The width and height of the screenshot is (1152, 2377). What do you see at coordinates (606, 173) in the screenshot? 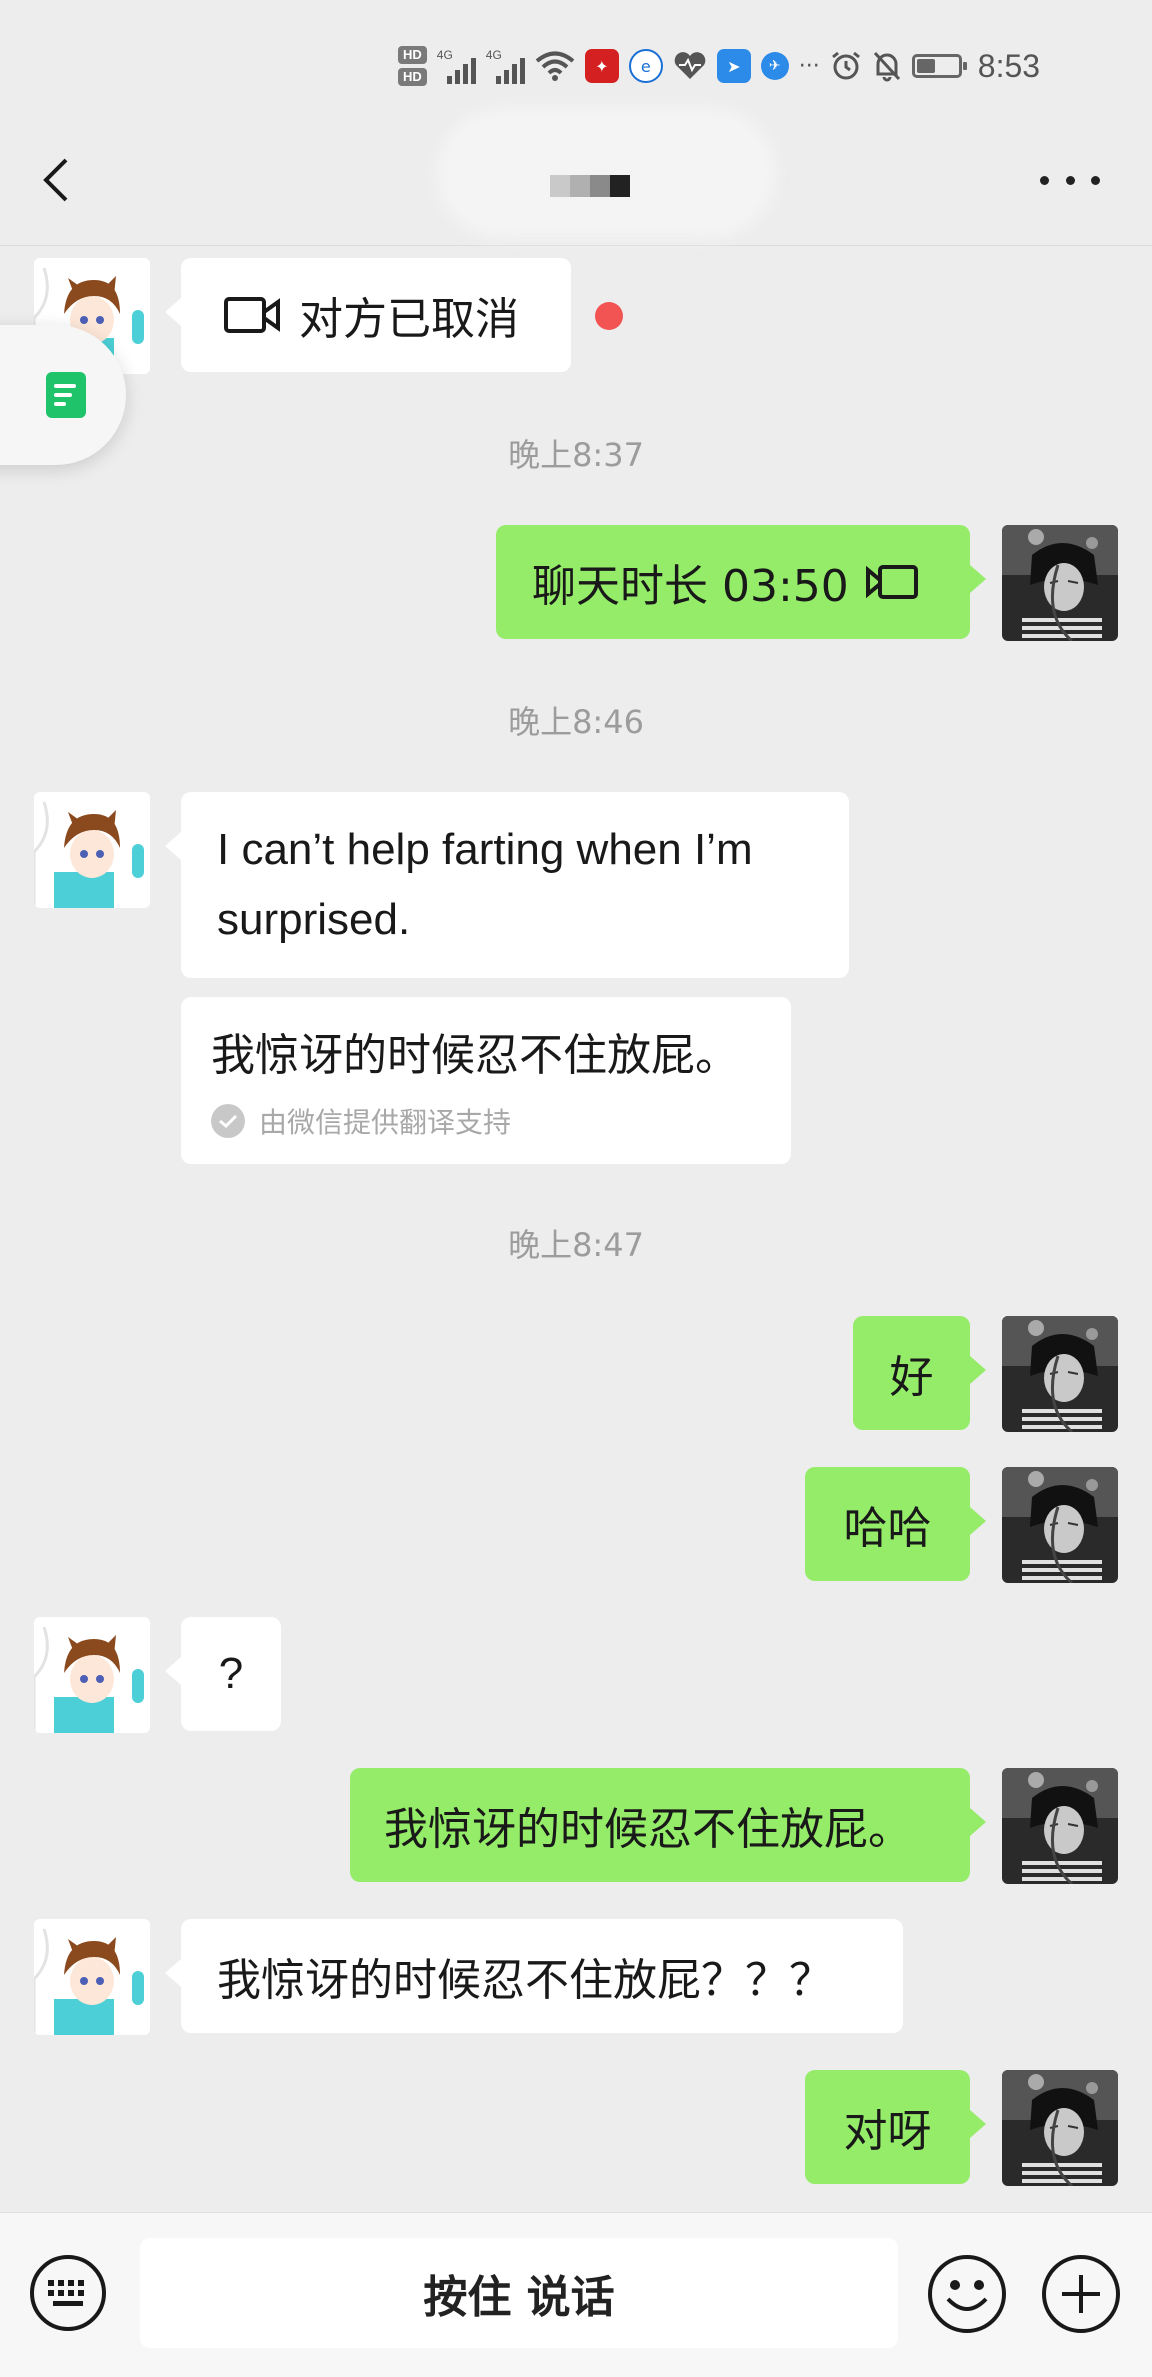
I see `chat-title-blur` at bounding box center [606, 173].